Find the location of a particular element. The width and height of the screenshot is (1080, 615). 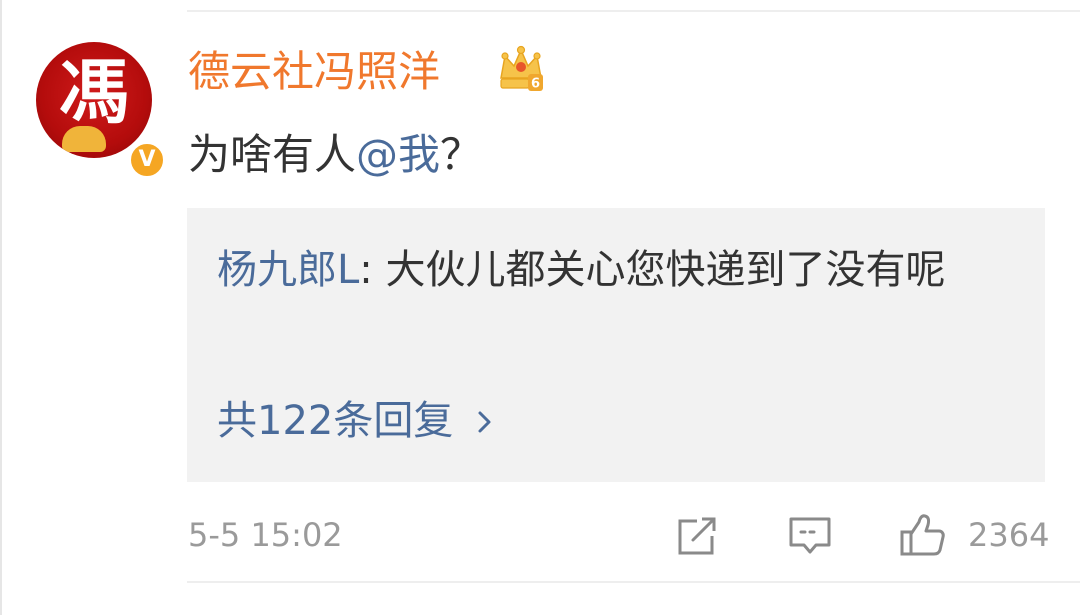

avatar-image: 馮 is located at coordinates (94, 100).